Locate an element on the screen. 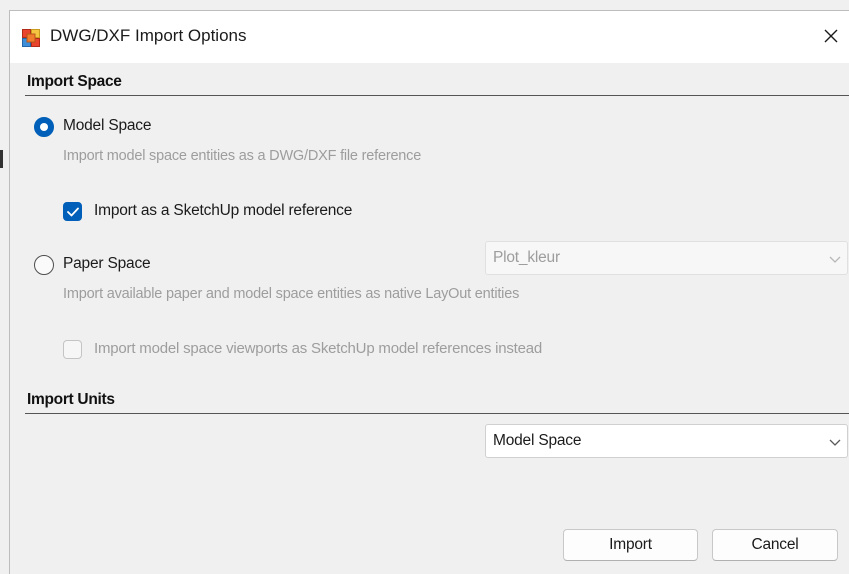 The height and width of the screenshot is (574, 849). import-units-dropdown-value: Model Space is located at coordinates (537, 440).